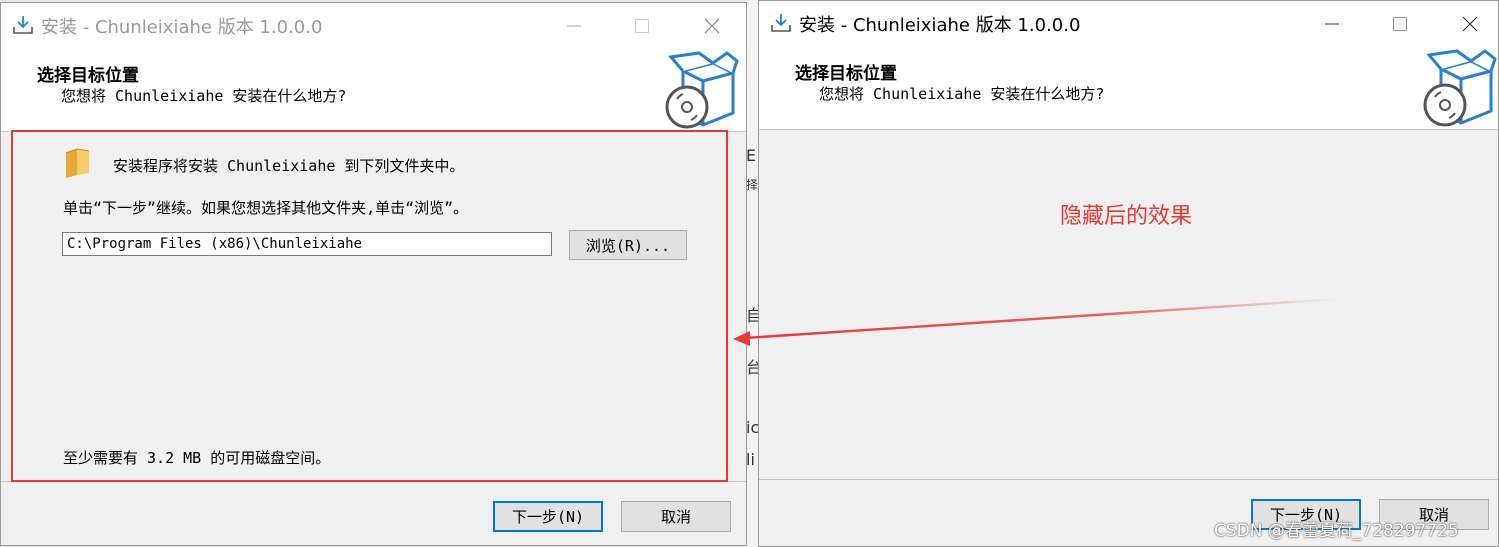 The width and height of the screenshot is (1499, 547). Describe the element at coordinates (1036, 321) in the screenshot. I see `annotation-arrow` at that location.